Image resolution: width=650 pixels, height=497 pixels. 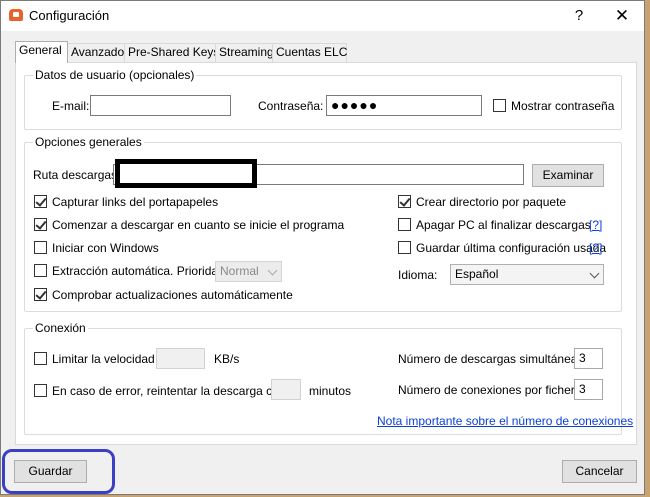 I want to click on retry-error-checkbox, so click(x=40, y=390).